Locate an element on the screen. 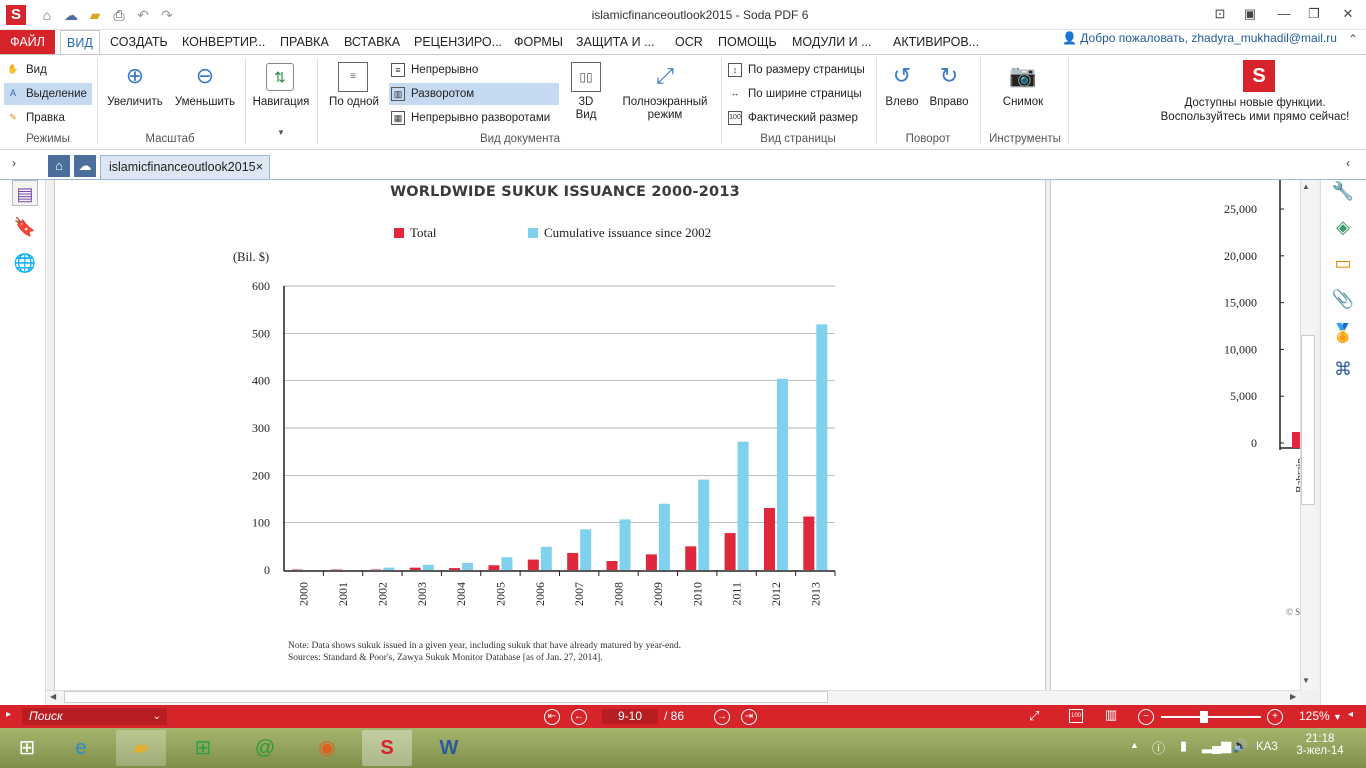 Image resolution: width=1366 pixels, height=768 pixels. actual-size-status-icon: 100 is located at coordinates (1076, 716).